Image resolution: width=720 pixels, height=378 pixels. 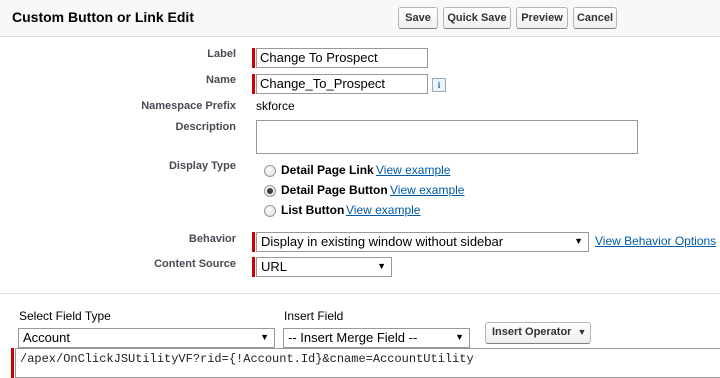 I want to click on insert-field-select: -- Insert Merge Field -- ▼, so click(x=376, y=338).